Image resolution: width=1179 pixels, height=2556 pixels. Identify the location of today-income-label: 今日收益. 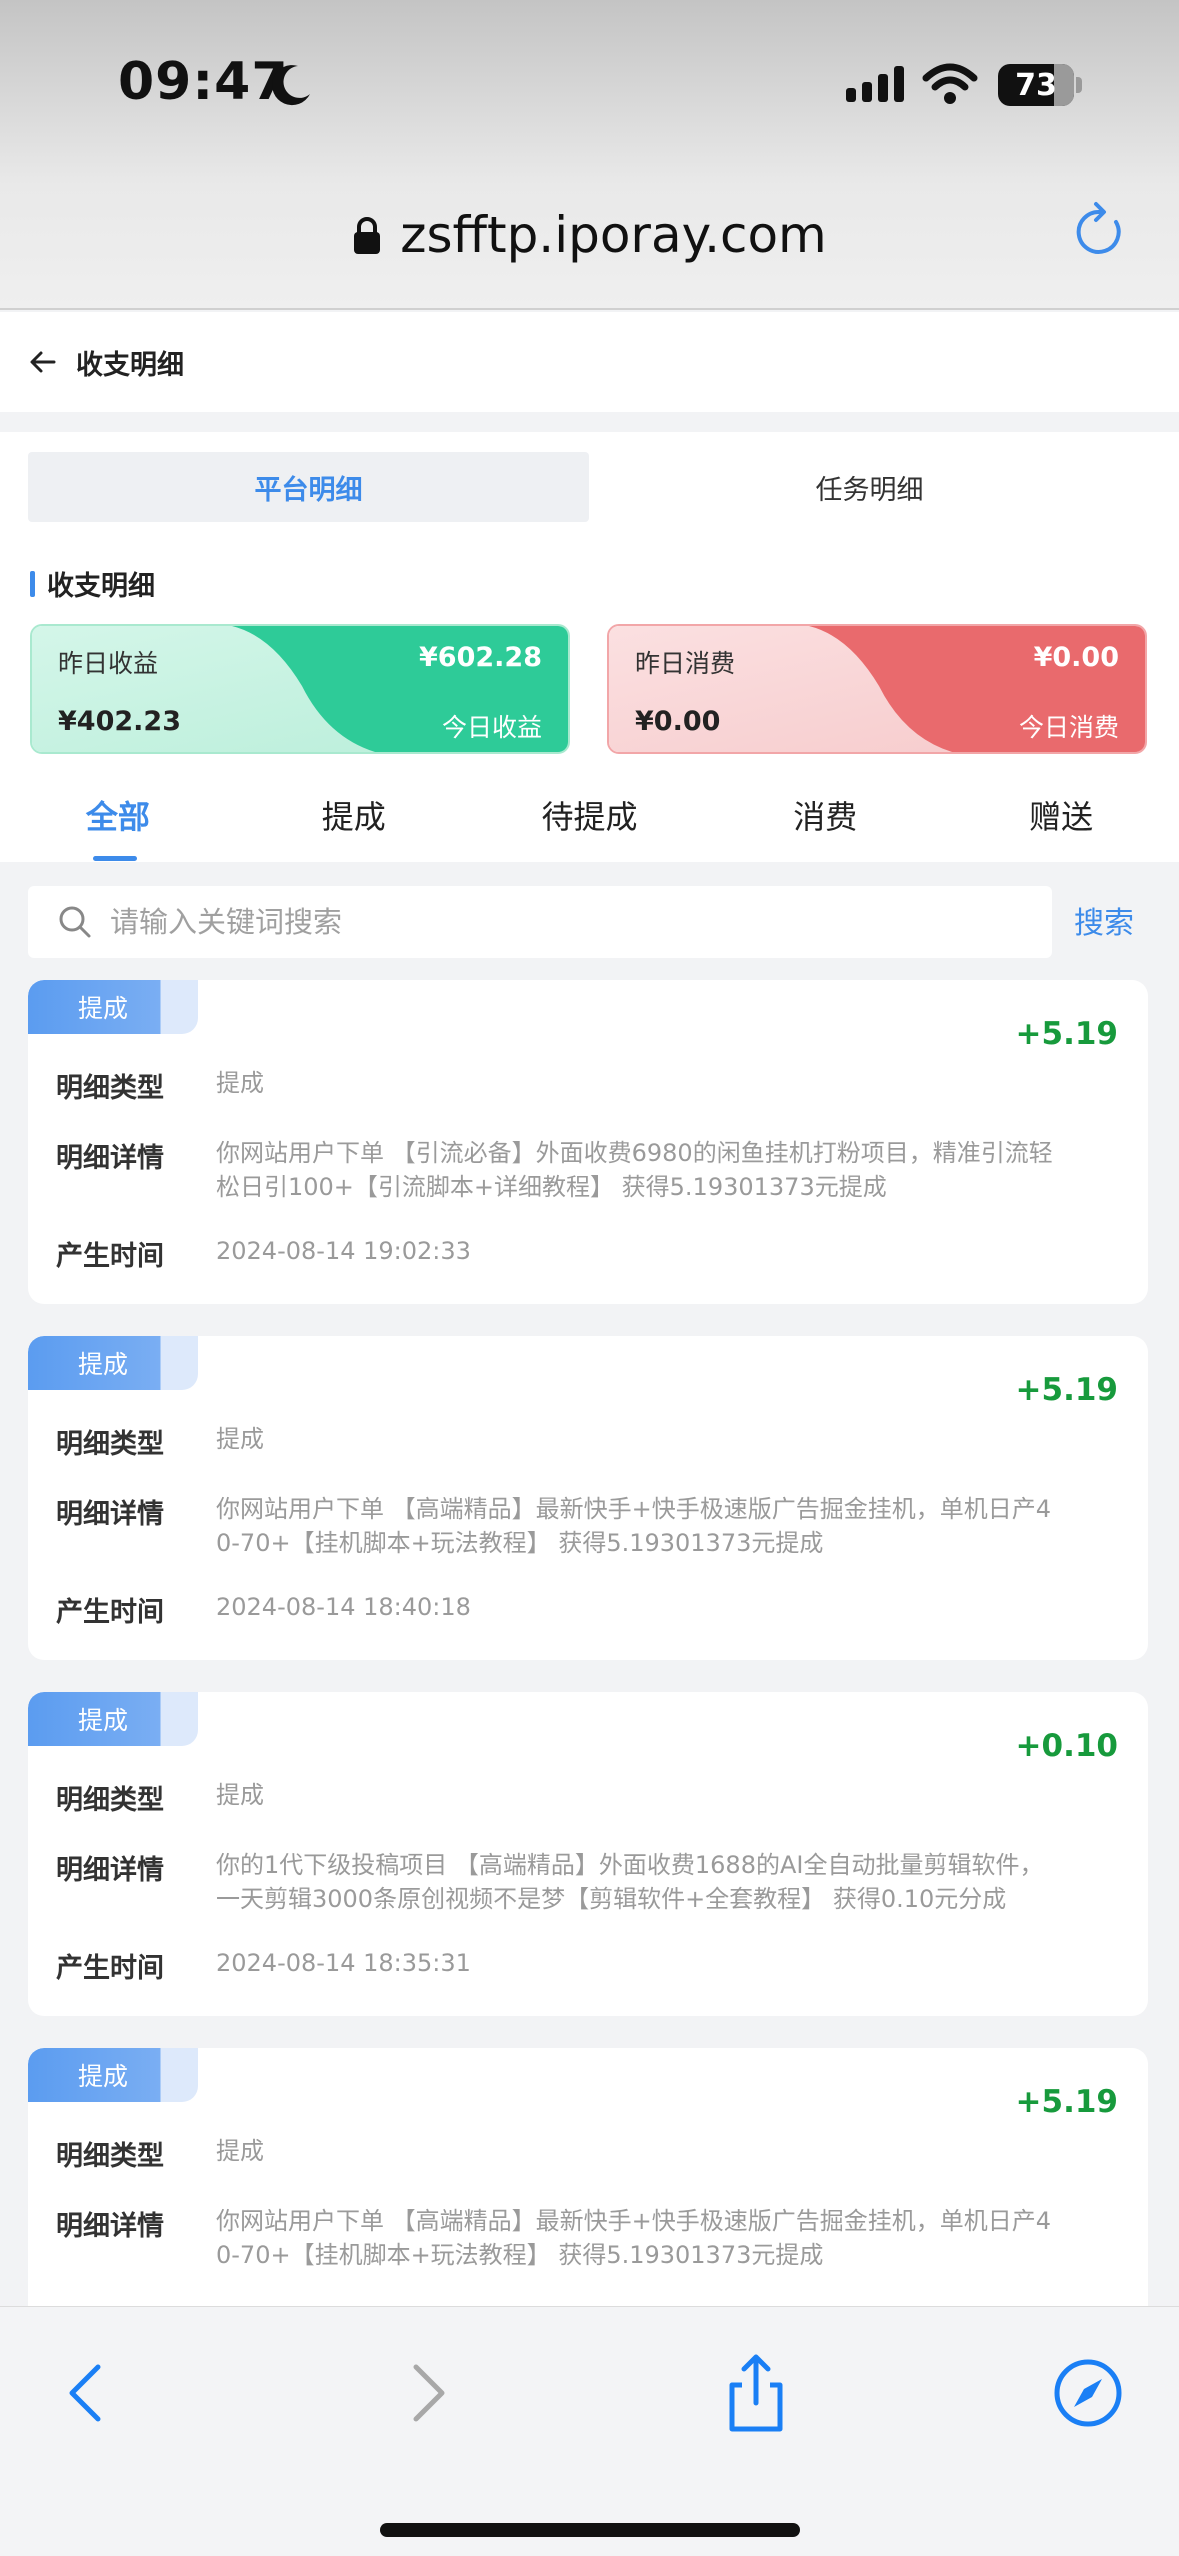
(491, 727).